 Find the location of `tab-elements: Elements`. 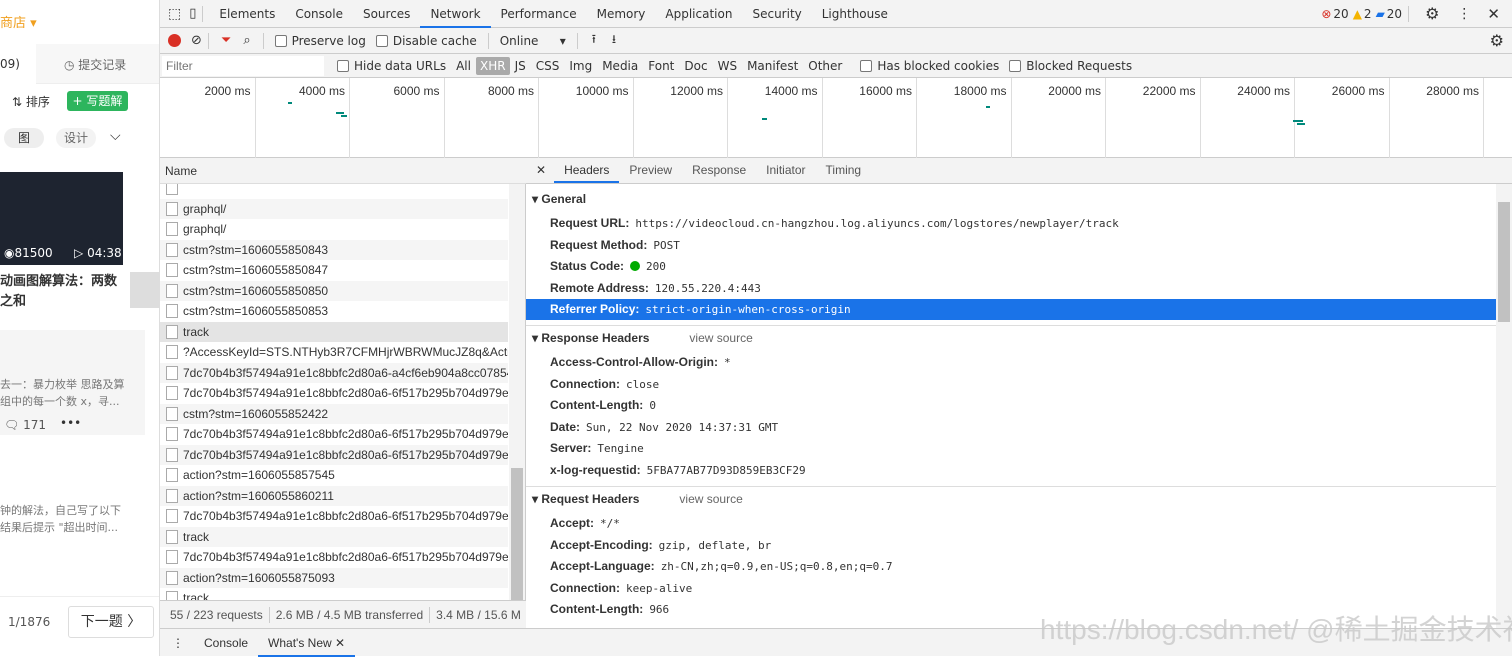

tab-elements: Elements is located at coordinates (247, 14).